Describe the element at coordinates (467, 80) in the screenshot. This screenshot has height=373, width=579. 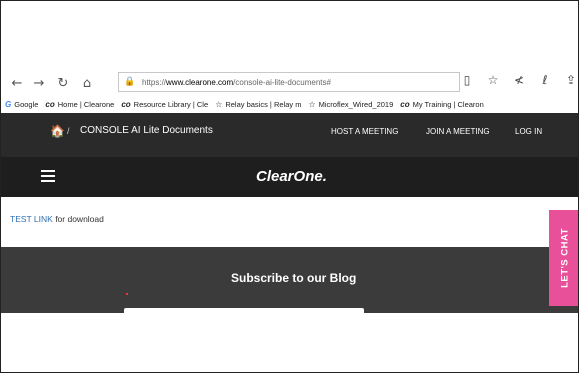
I see `reading-view-icon: ▯` at that location.